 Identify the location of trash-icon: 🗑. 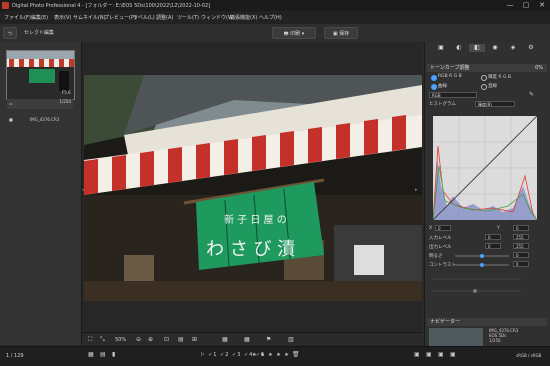
(296, 354).